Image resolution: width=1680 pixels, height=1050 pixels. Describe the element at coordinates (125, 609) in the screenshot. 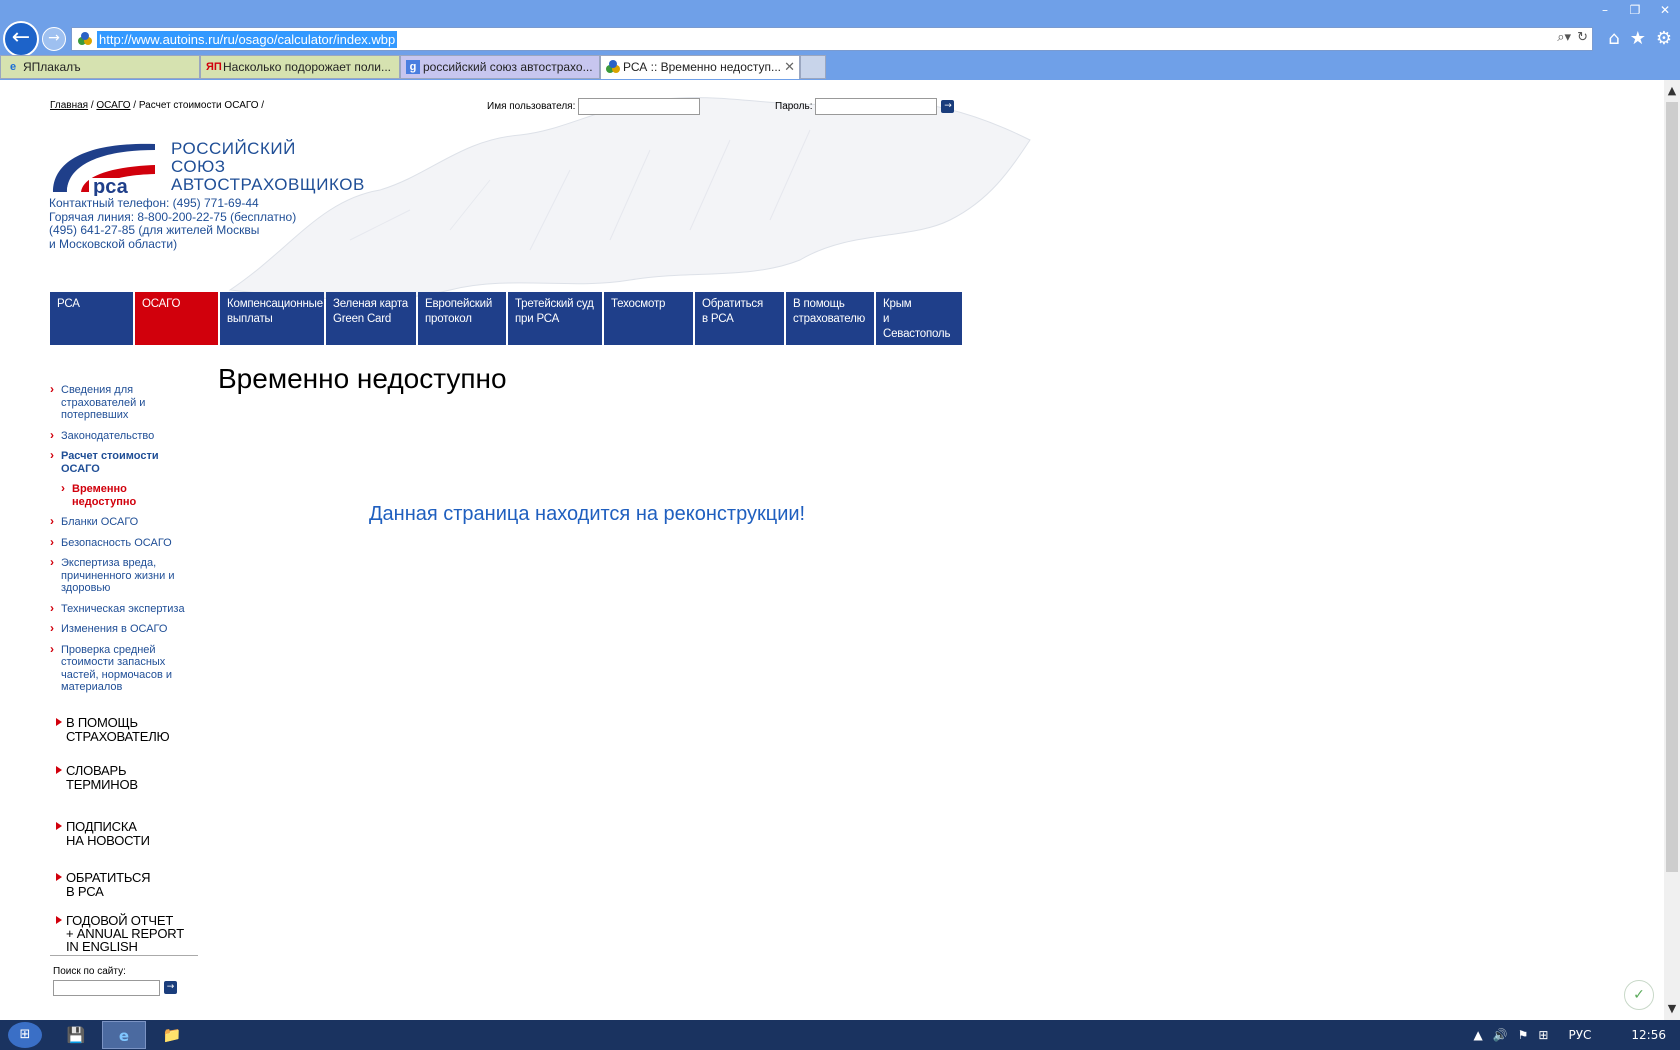

I see `sidebar-link-tech-expertise: Техническая экспертиза` at that location.